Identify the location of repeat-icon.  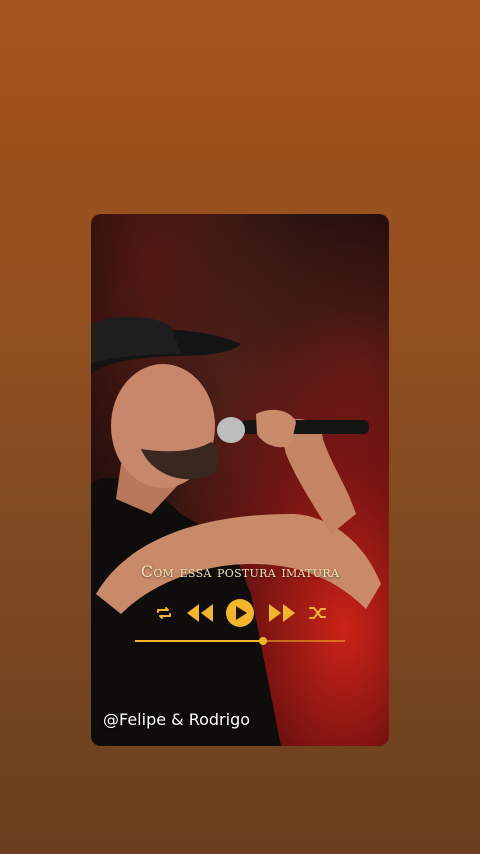
(164, 613).